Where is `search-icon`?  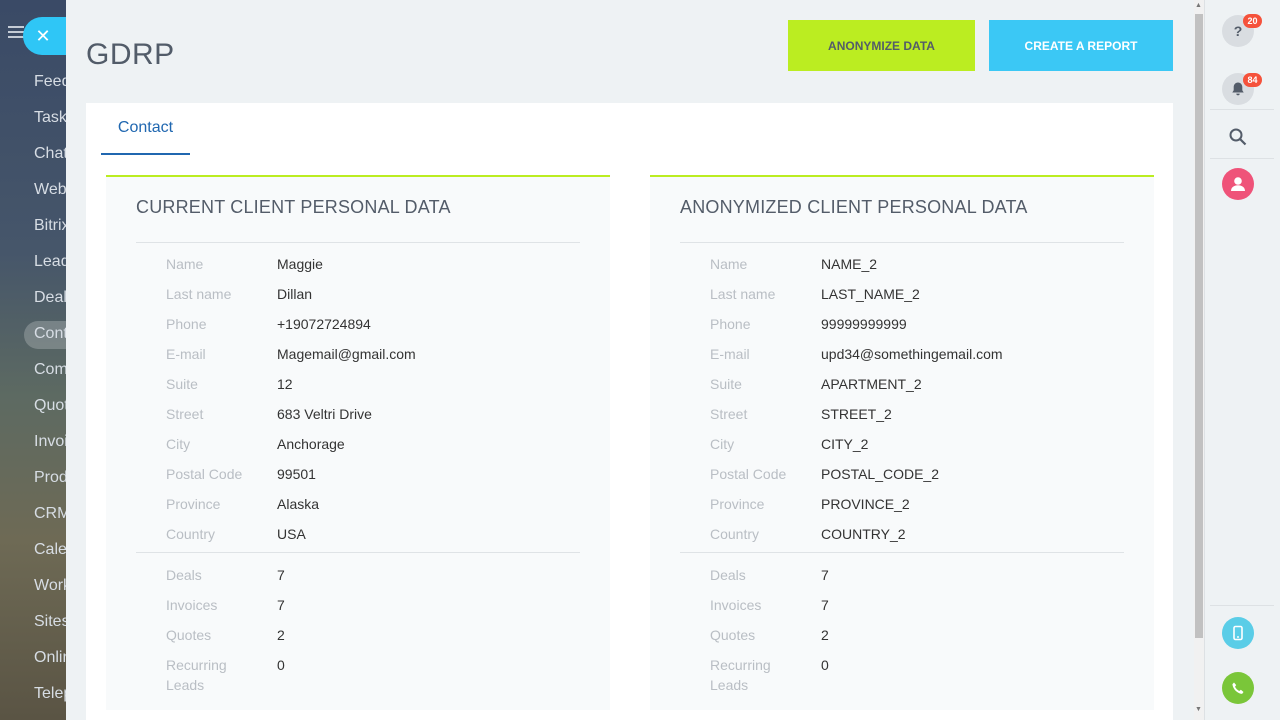 search-icon is located at coordinates (1238, 137).